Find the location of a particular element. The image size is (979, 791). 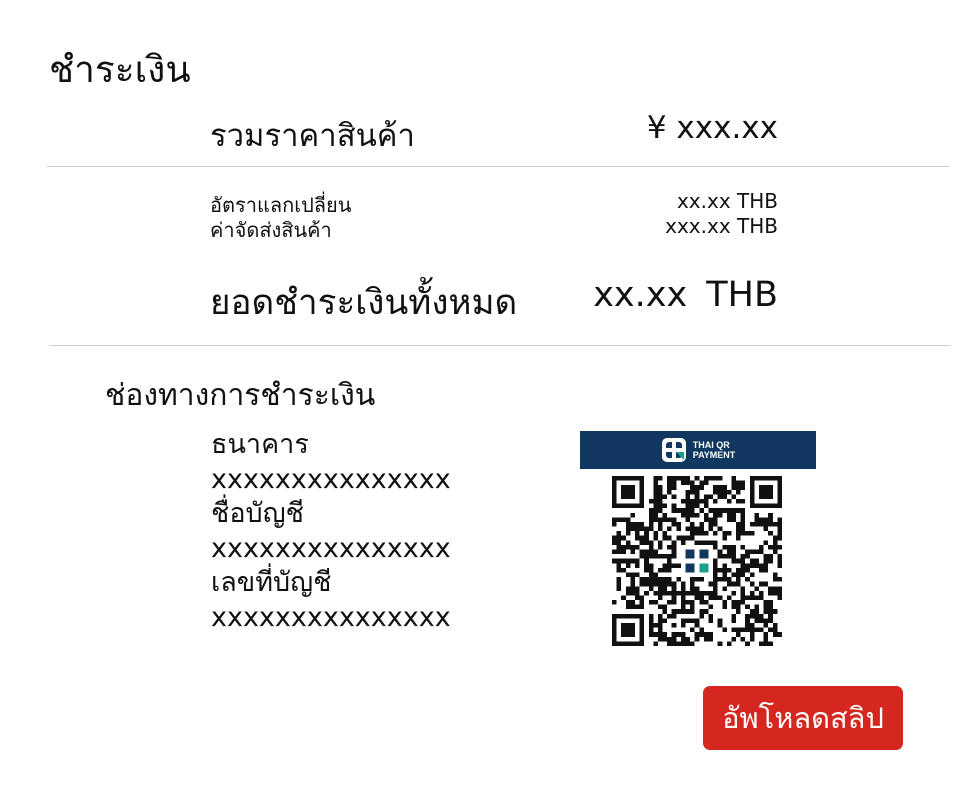

total-value: xx.xx THB is located at coordinates (685, 295).